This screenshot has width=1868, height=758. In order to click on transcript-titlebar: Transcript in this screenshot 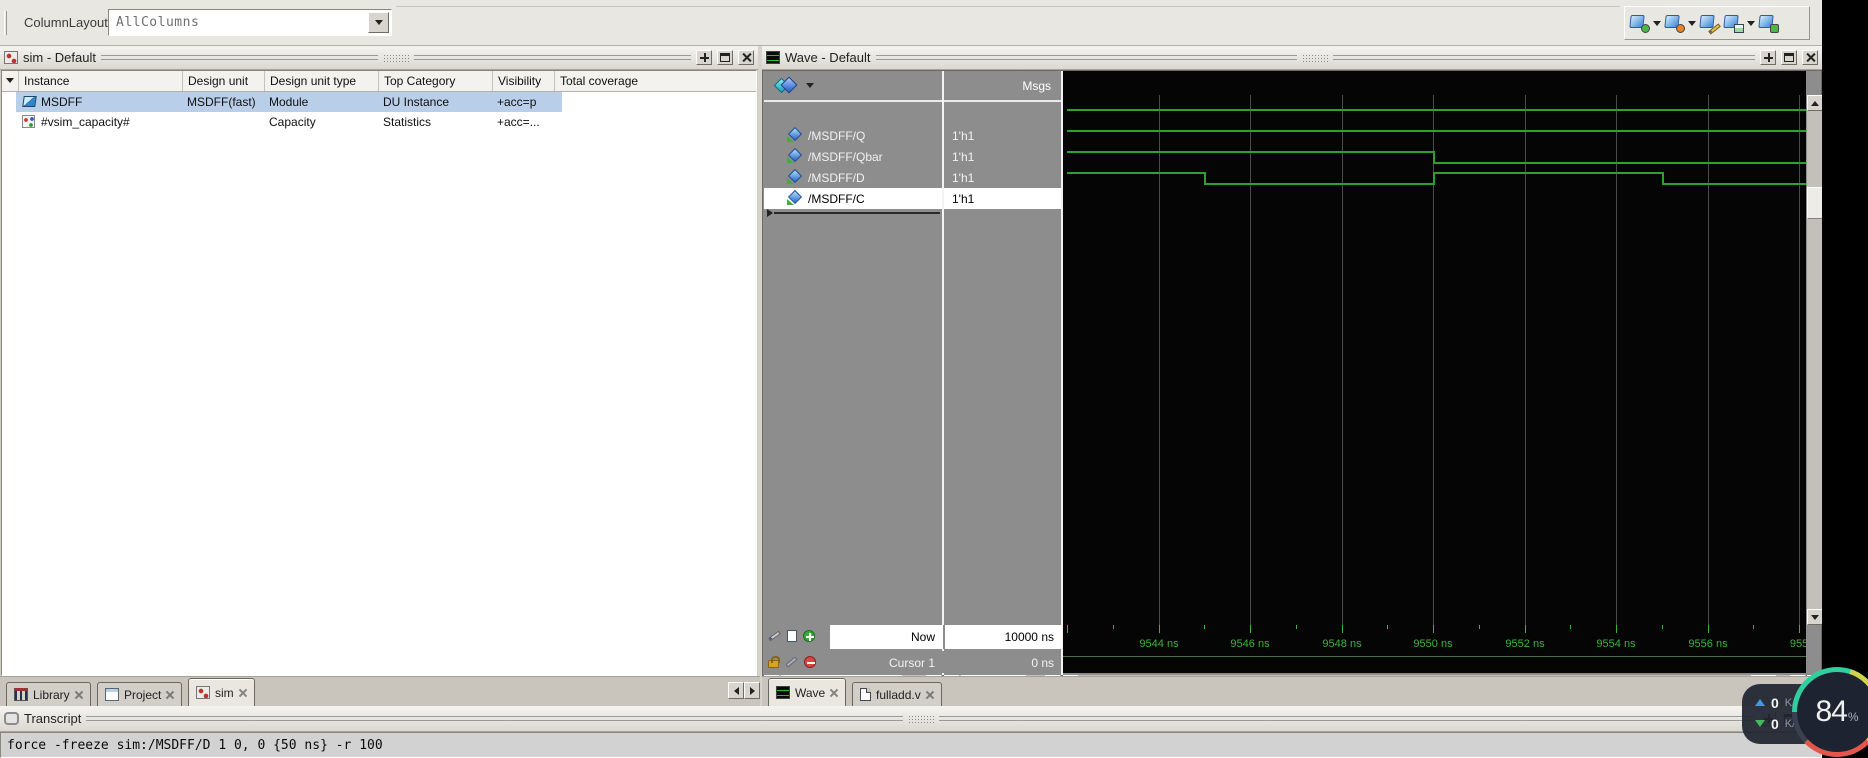, I will do `click(911, 719)`.